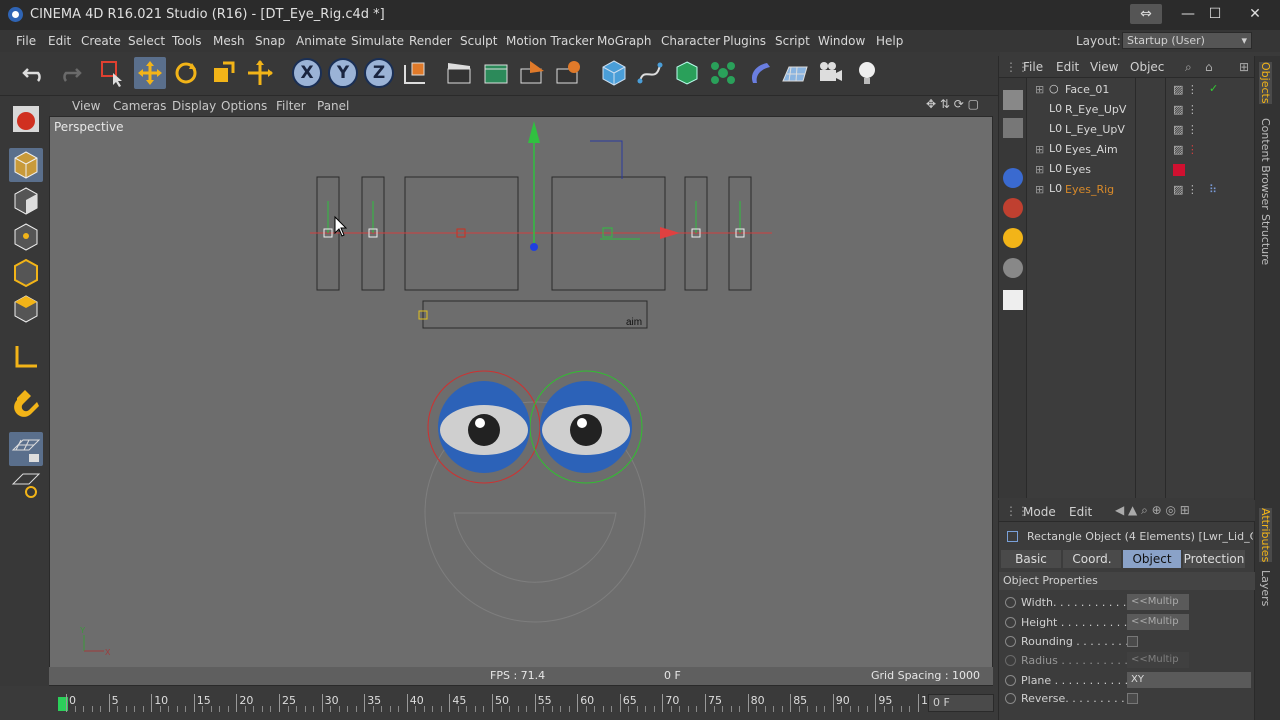 The height and width of the screenshot is (720, 1280). What do you see at coordinates (26, 41) in the screenshot?
I see `menu-file: File` at bounding box center [26, 41].